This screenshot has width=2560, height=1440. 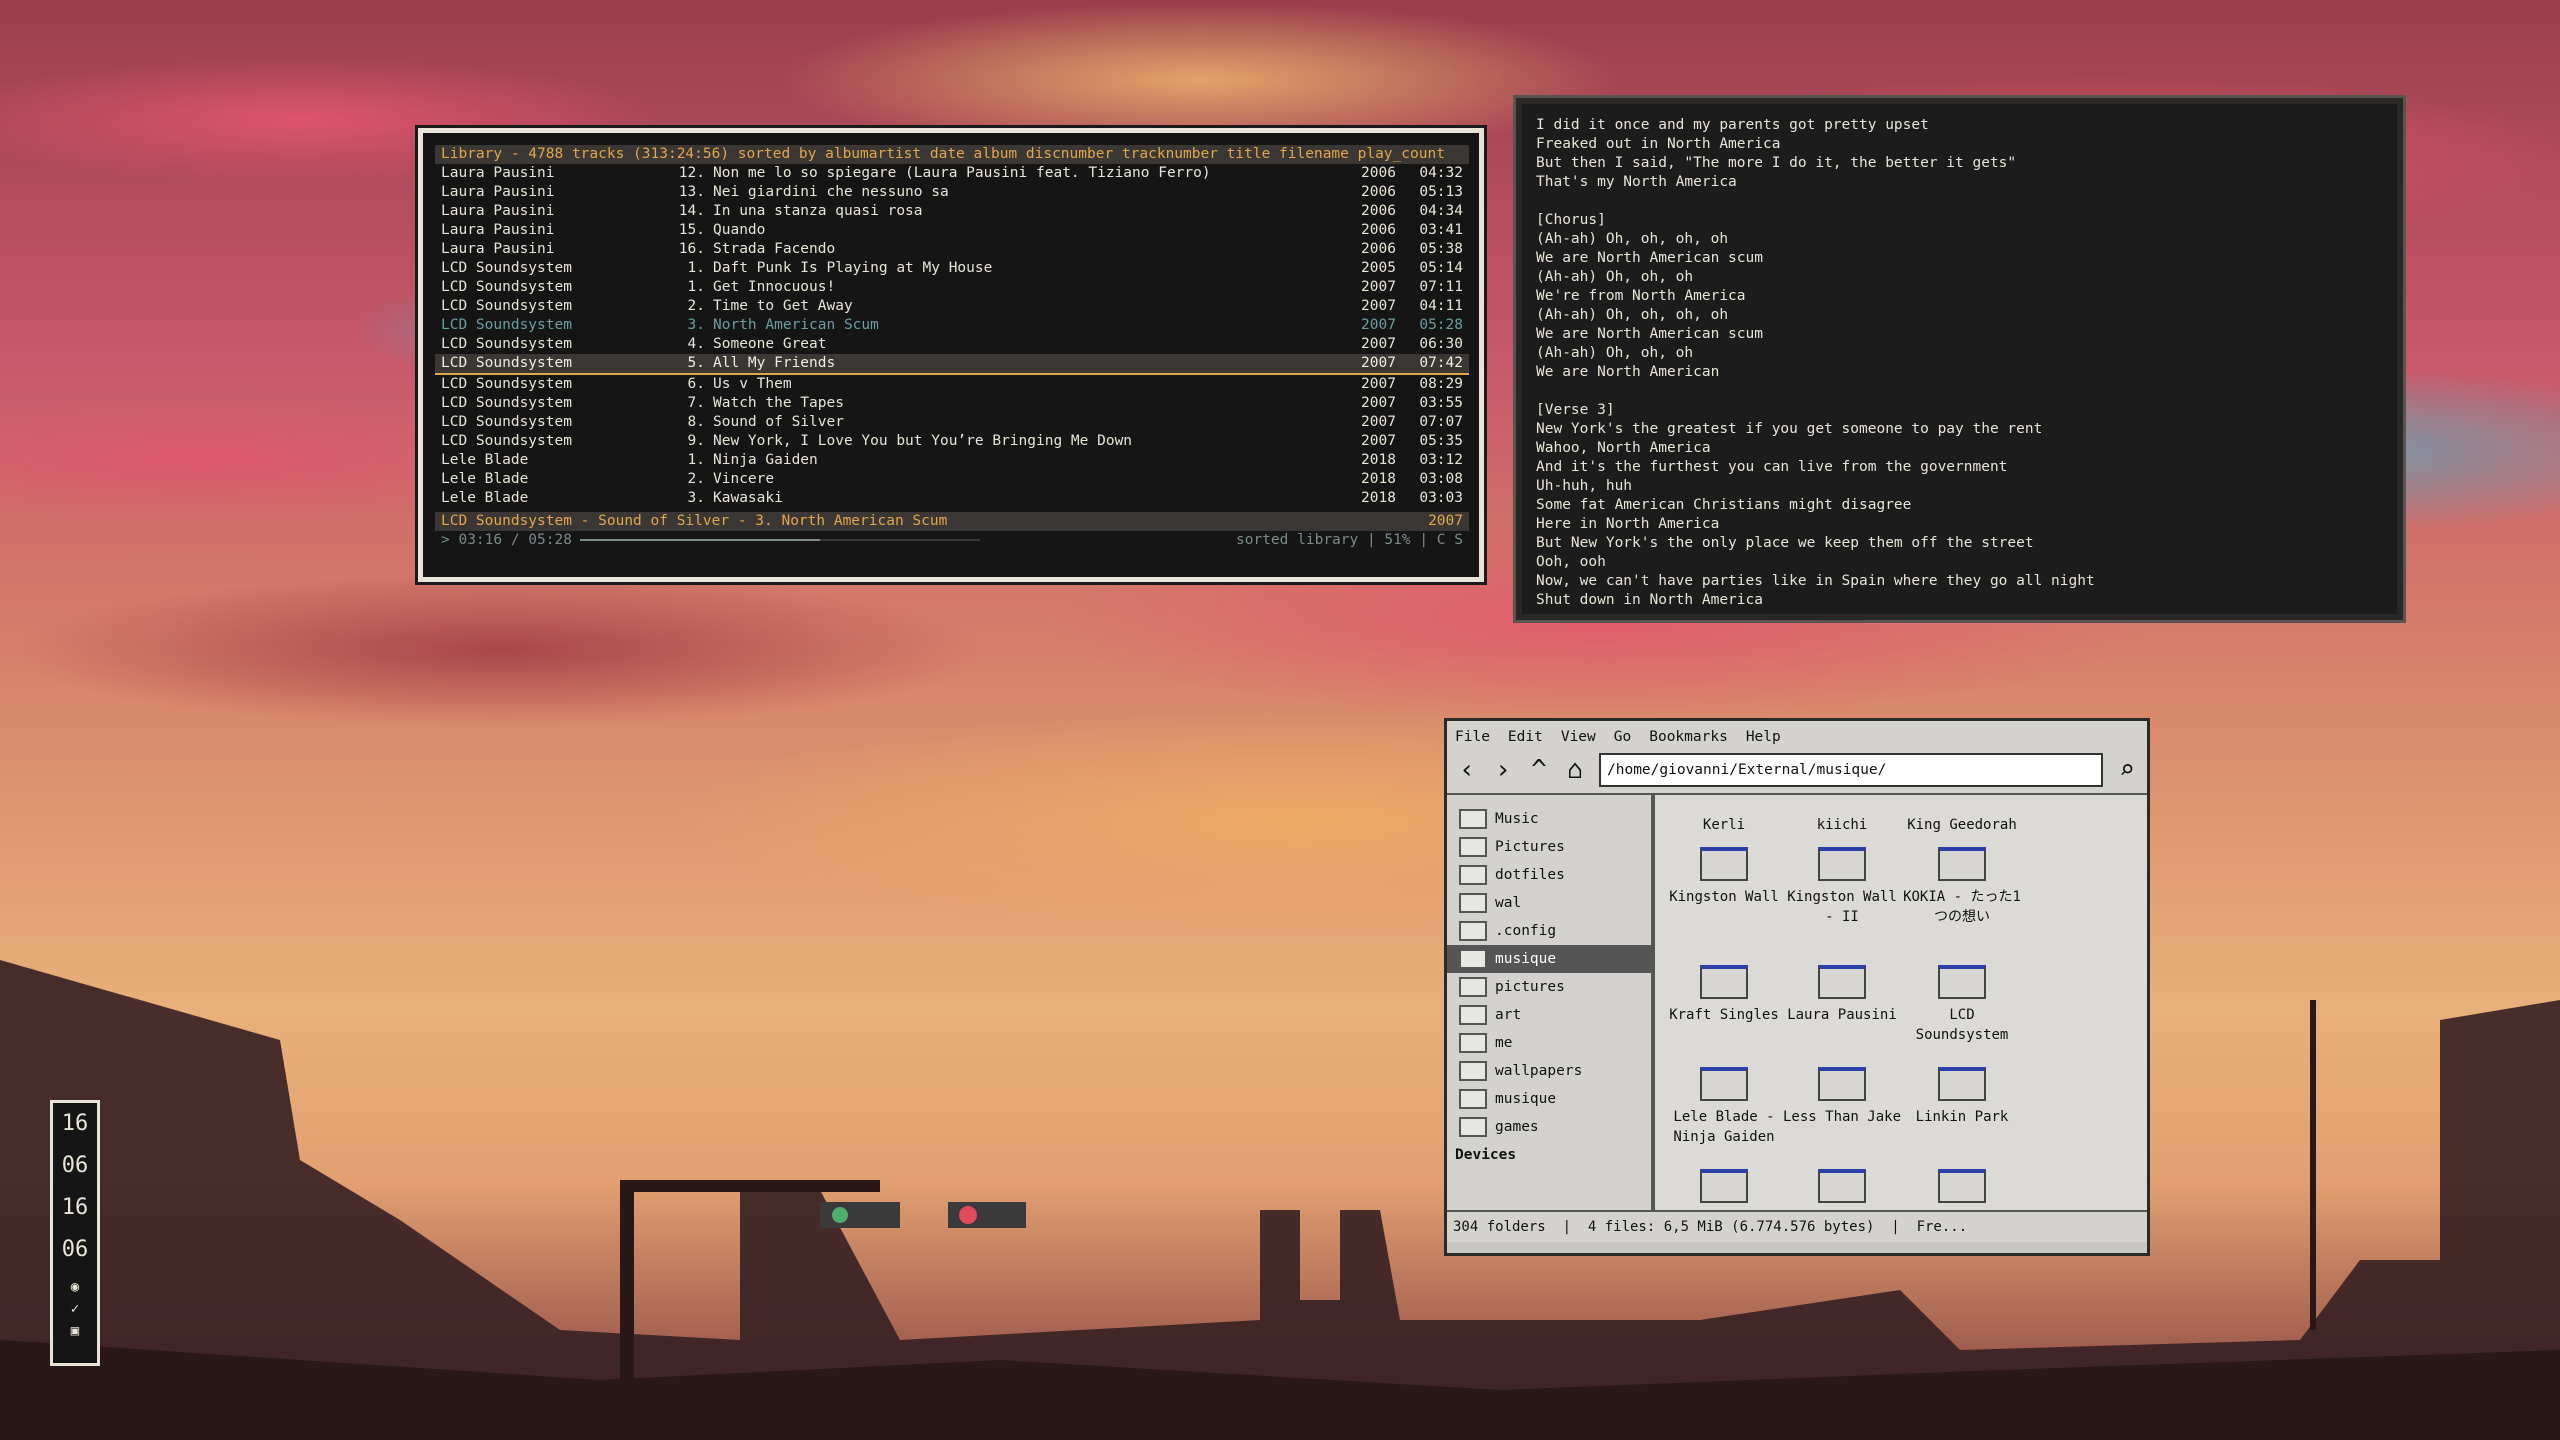 What do you see at coordinates (1571, 562) in the screenshot?
I see `lyric-line: Ooh, ooh` at bounding box center [1571, 562].